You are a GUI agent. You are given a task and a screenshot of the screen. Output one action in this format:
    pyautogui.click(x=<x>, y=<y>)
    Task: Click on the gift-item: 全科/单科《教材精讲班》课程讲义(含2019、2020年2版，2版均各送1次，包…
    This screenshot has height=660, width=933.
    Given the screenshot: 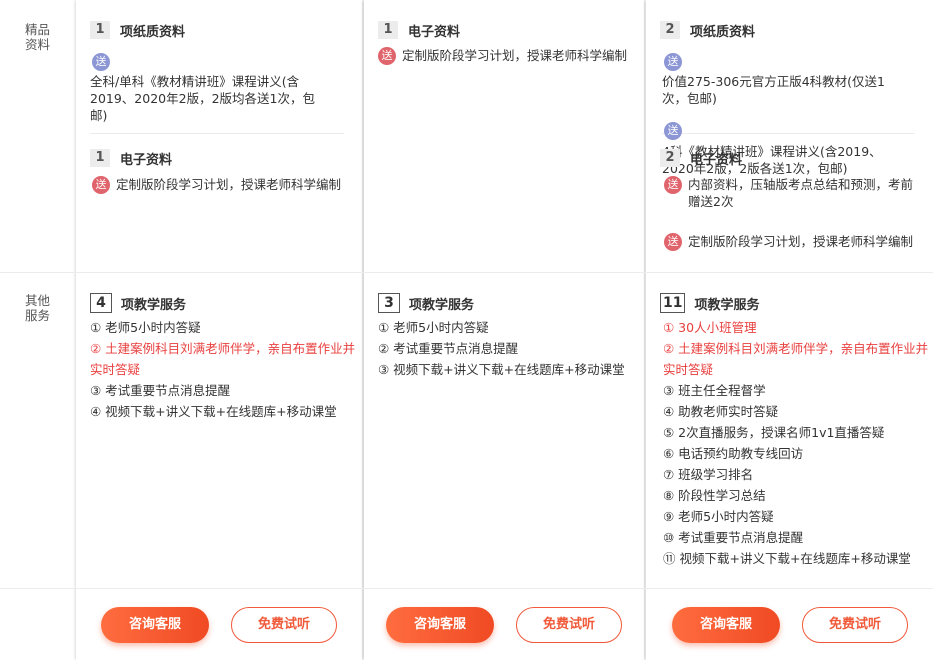 What is the action you would take?
    pyautogui.click(x=202, y=98)
    